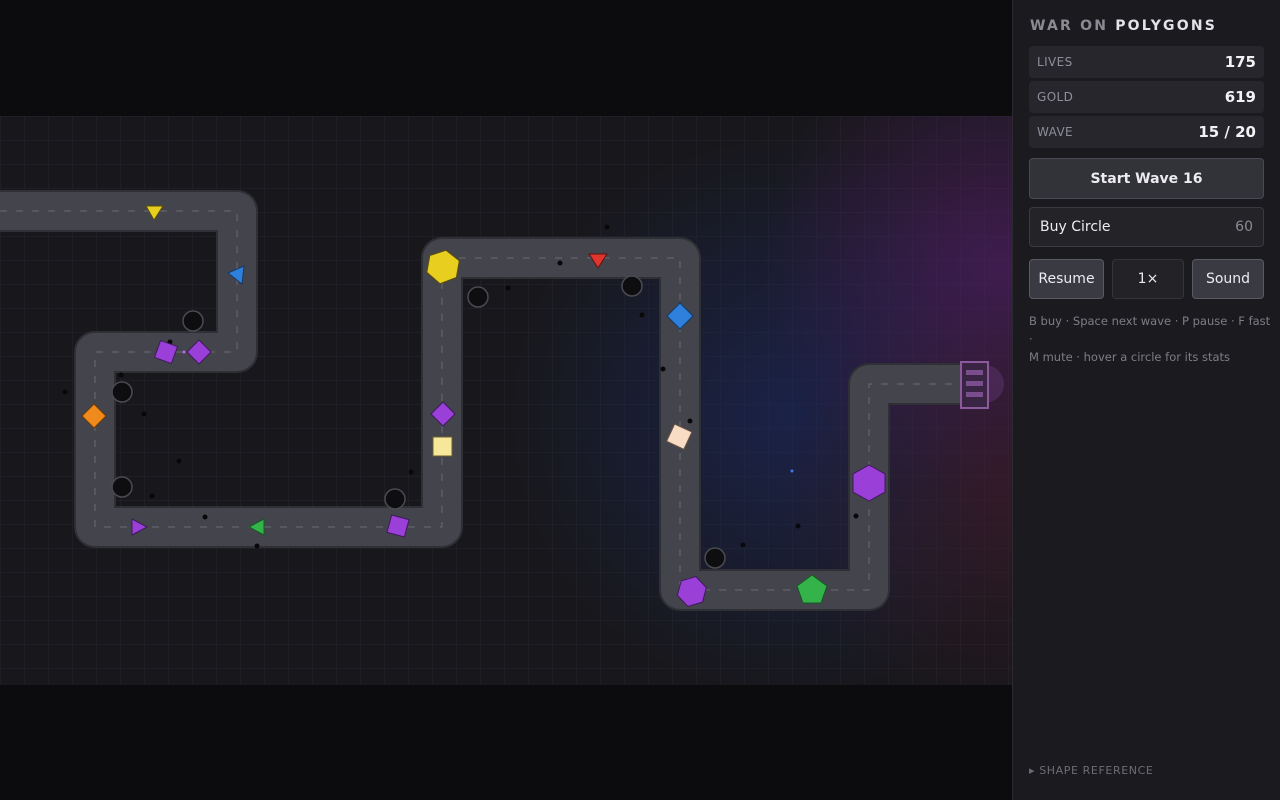  Describe the element at coordinates (1228, 279) in the screenshot. I see `sound-button: Sound` at that location.